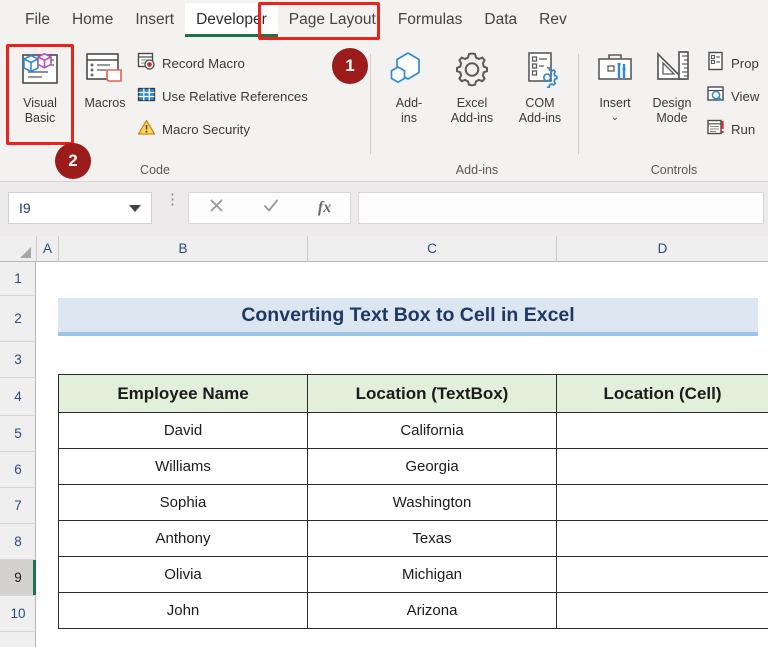  Describe the element at coordinates (18, 249) in the screenshot. I see `select-all-corner` at that location.